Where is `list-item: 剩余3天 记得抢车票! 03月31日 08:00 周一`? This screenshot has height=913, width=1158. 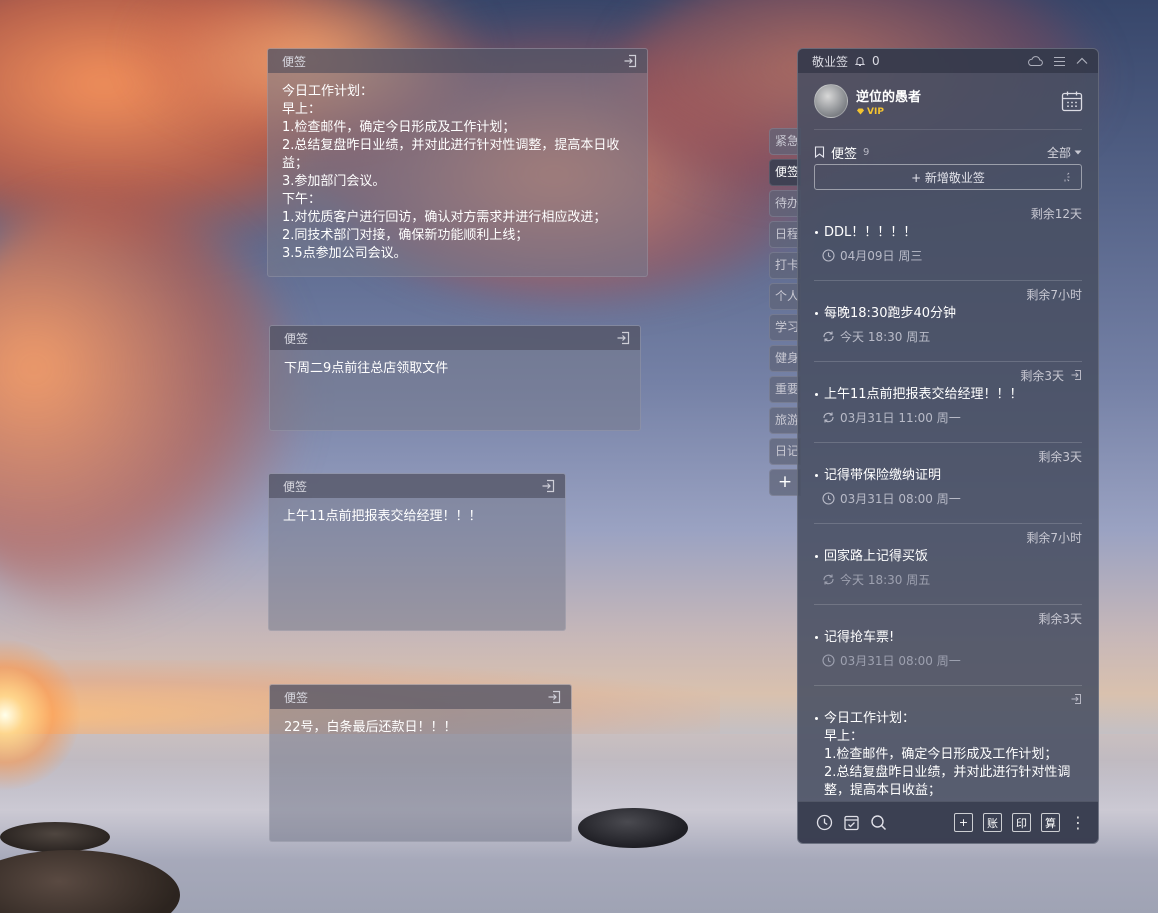
list-item: 剩余3天 记得抢车票! 03月31日 08:00 周一 is located at coordinates (948, 645).